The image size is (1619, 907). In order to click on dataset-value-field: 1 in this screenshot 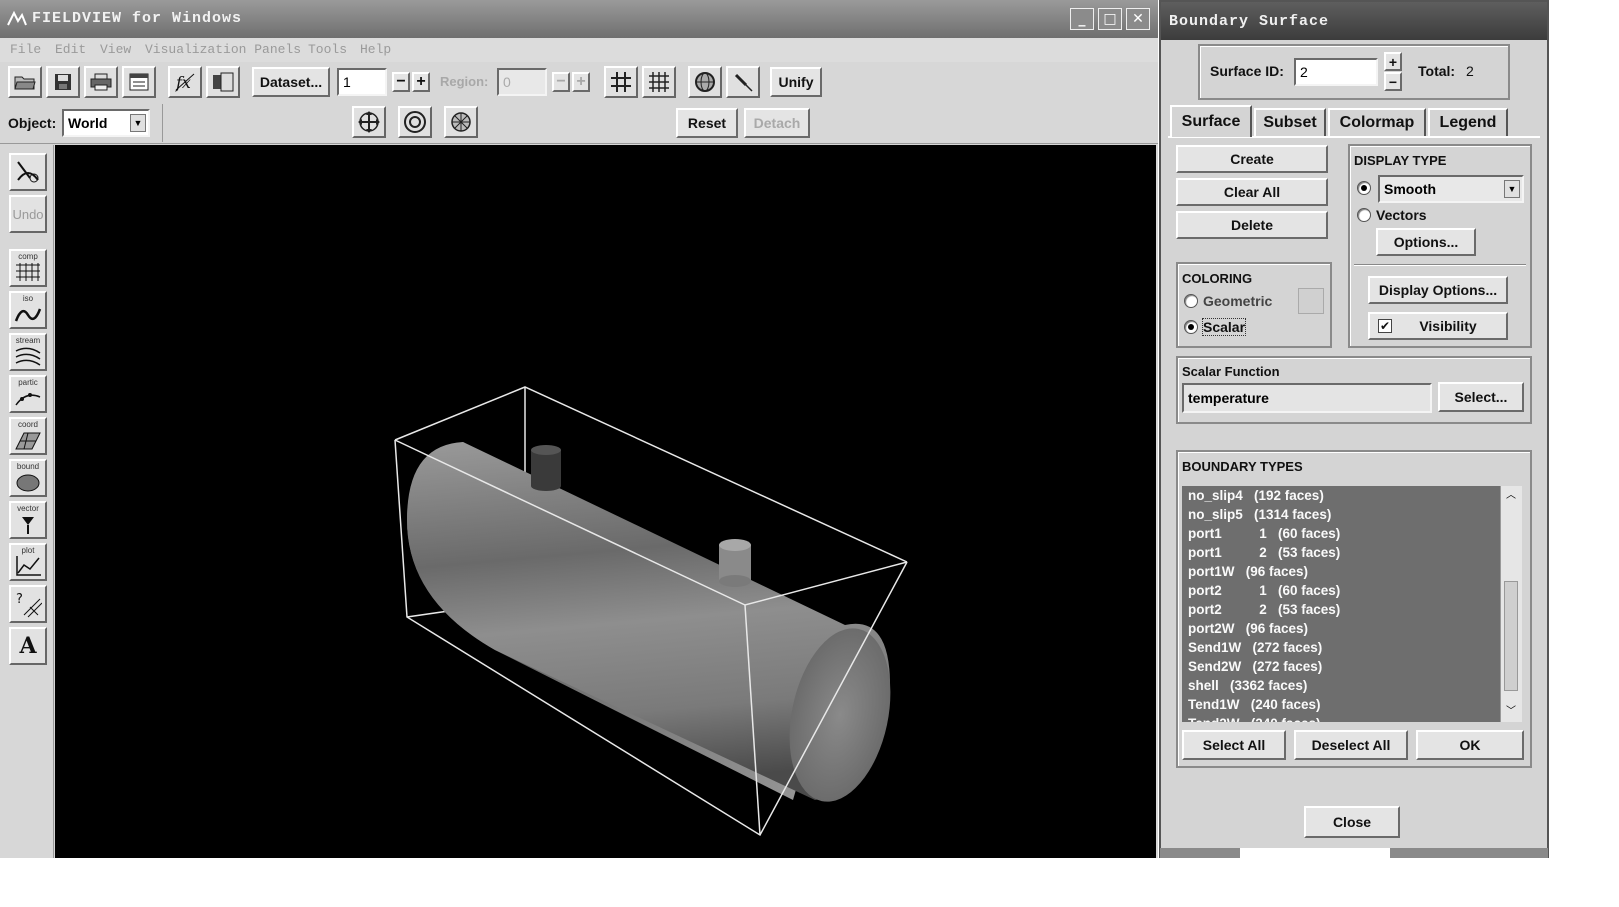, I will do `click(362, 82)`.